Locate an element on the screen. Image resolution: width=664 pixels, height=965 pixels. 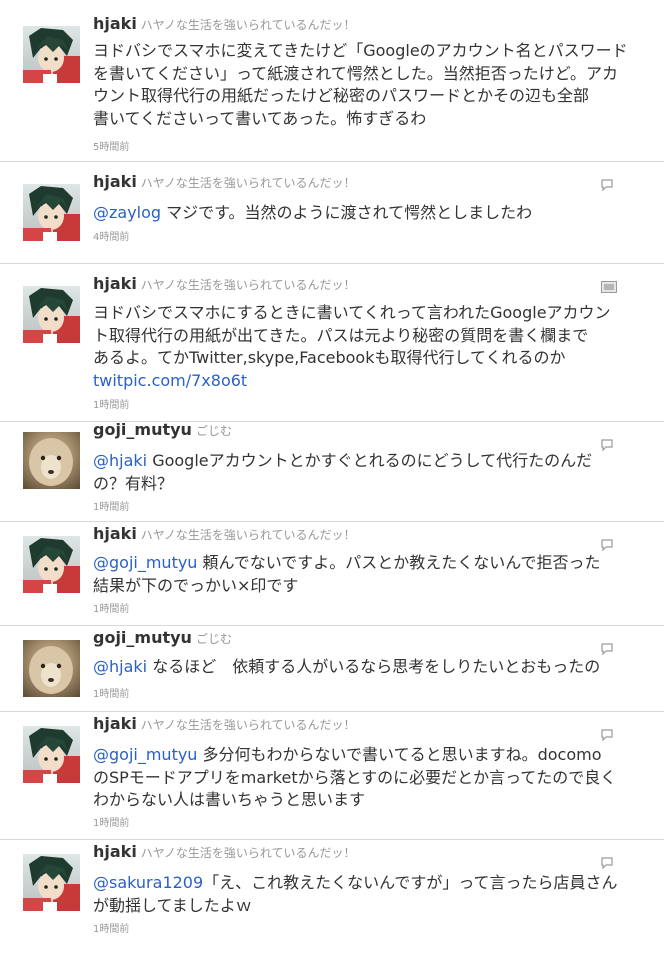
tweet-line-text: マジです。当然のように渡されて愕然としましたわ is located at coordinates (347, 212).